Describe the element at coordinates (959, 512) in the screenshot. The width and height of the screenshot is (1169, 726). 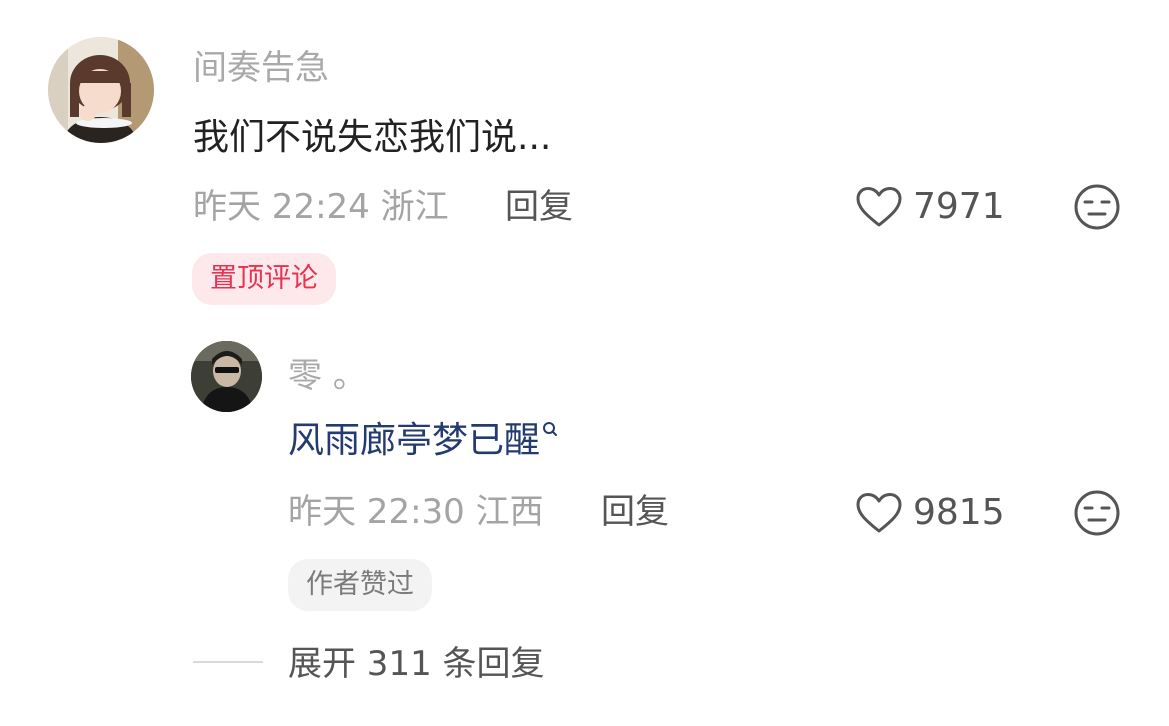
I see `reply-like-count: 9815` at that location.